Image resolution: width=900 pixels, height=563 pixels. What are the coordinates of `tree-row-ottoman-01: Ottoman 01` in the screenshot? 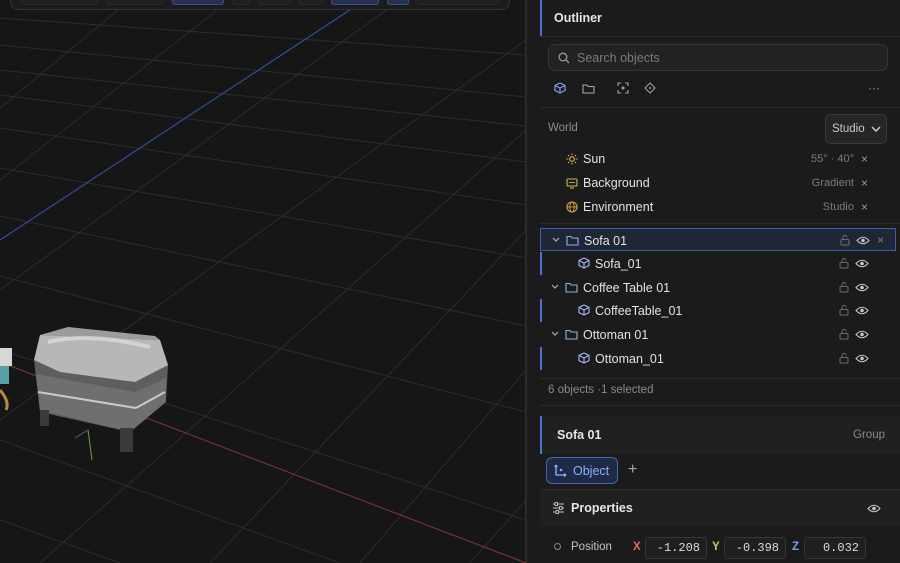 It's located at (718, 334).